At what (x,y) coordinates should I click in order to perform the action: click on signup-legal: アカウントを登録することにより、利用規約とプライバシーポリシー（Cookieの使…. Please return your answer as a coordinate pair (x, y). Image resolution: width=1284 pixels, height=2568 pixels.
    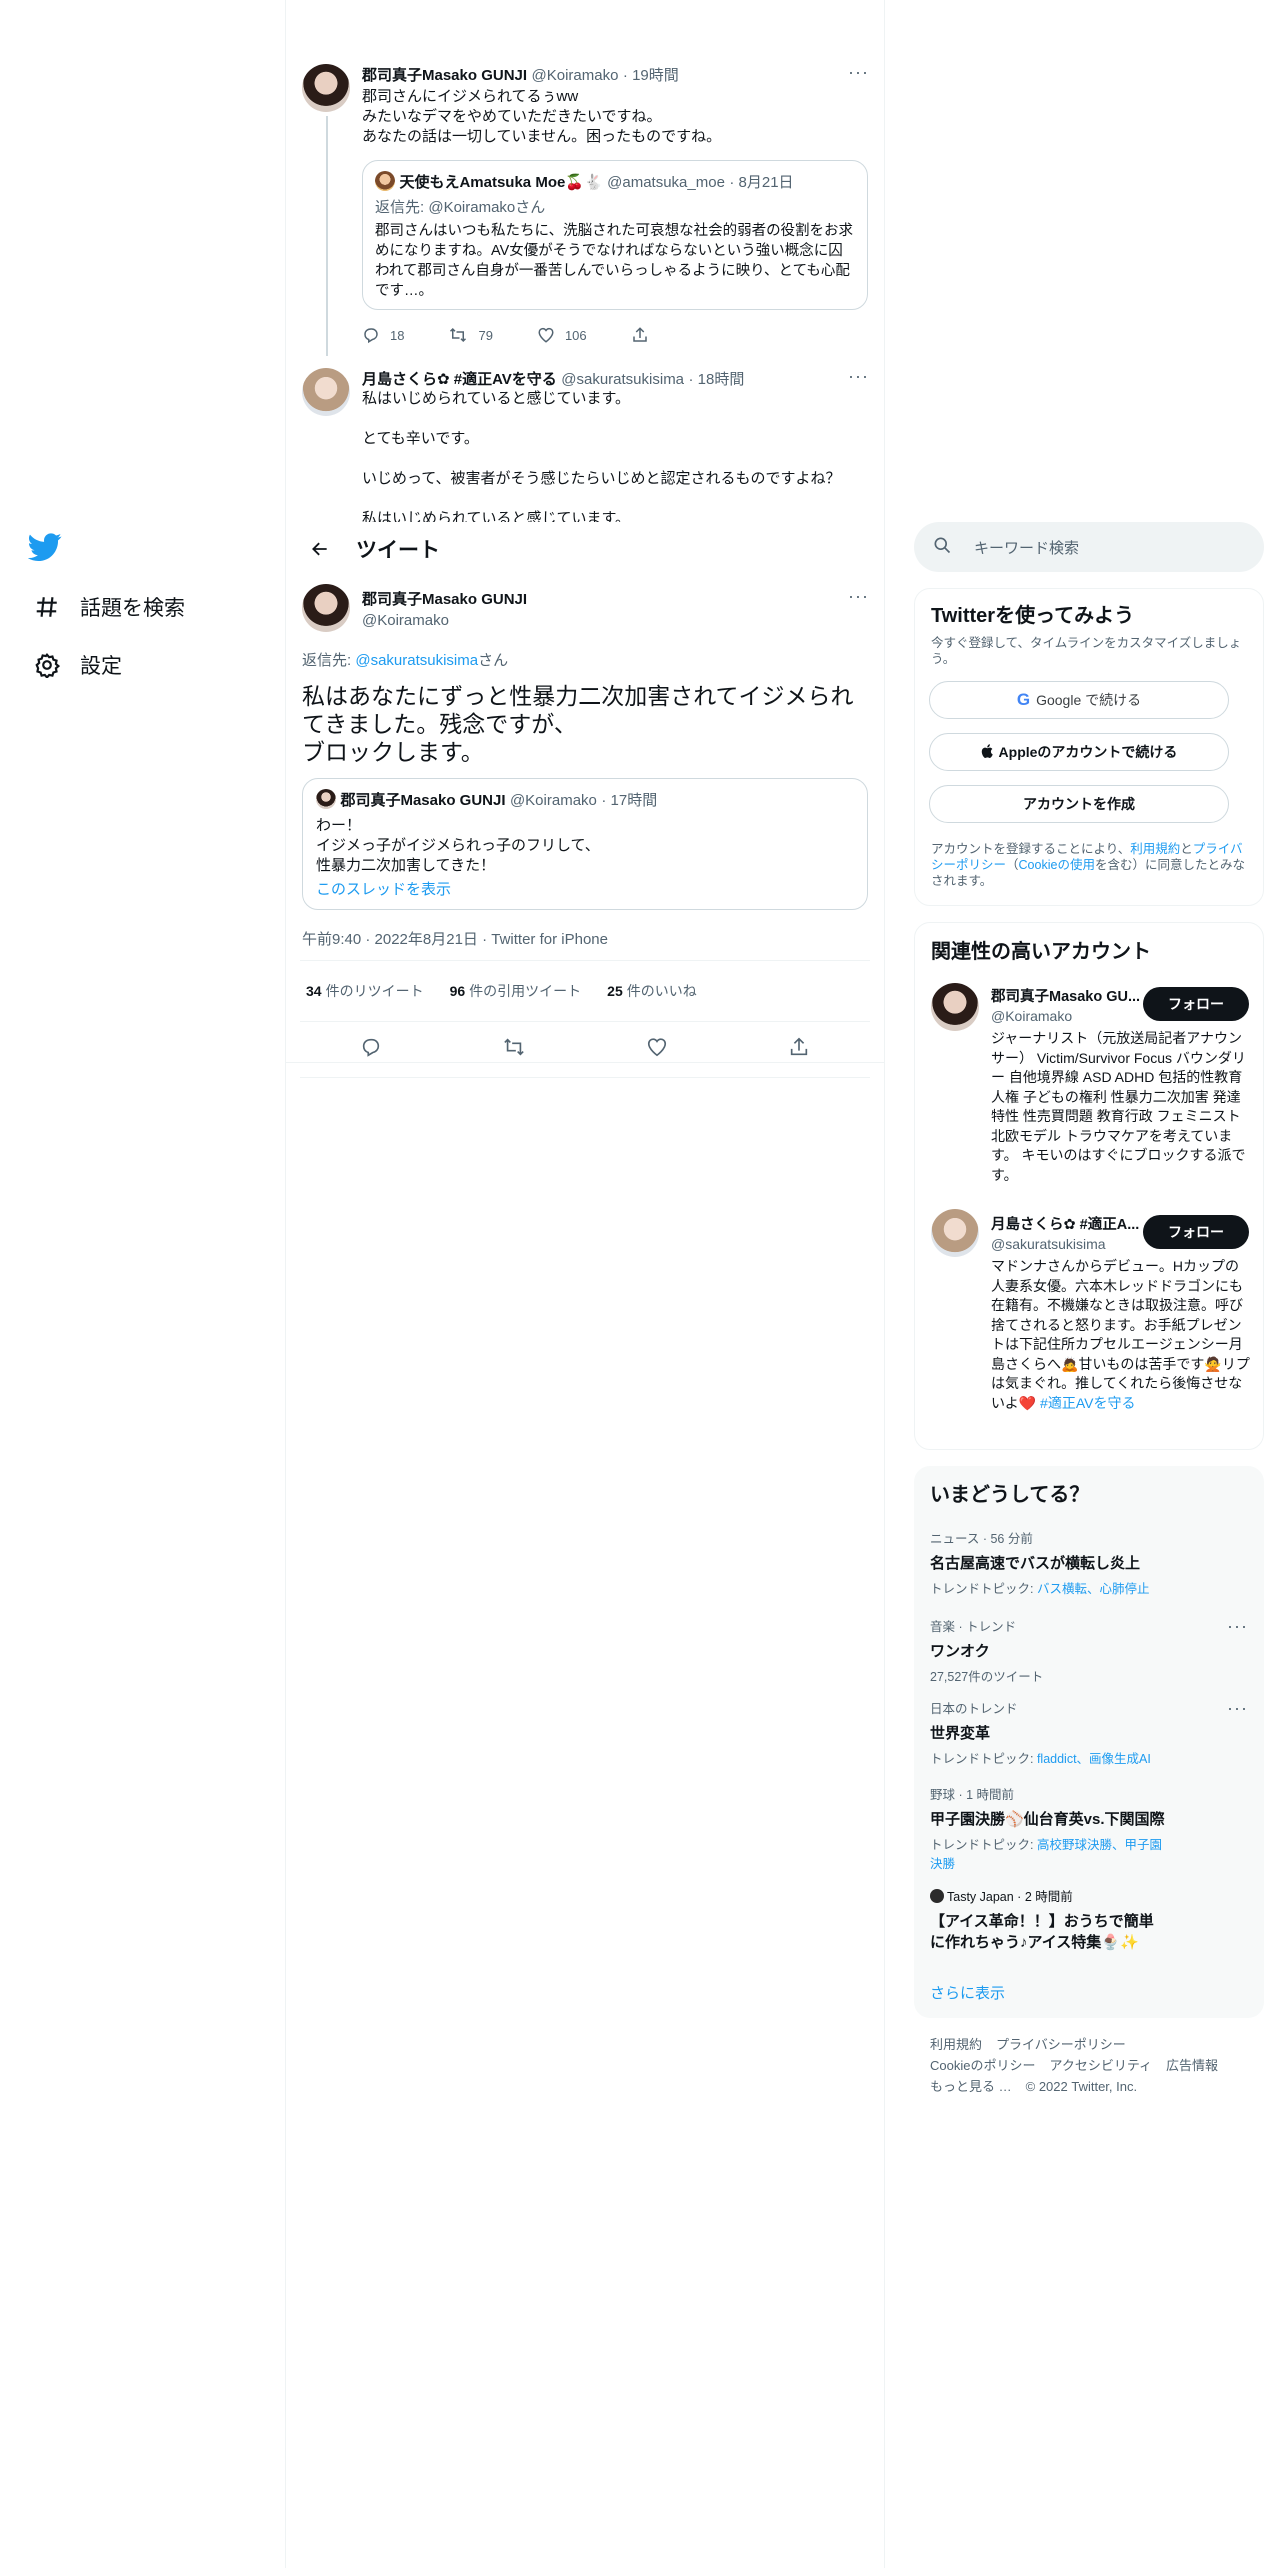
    Looking at the image, I should click on (1090, 865).